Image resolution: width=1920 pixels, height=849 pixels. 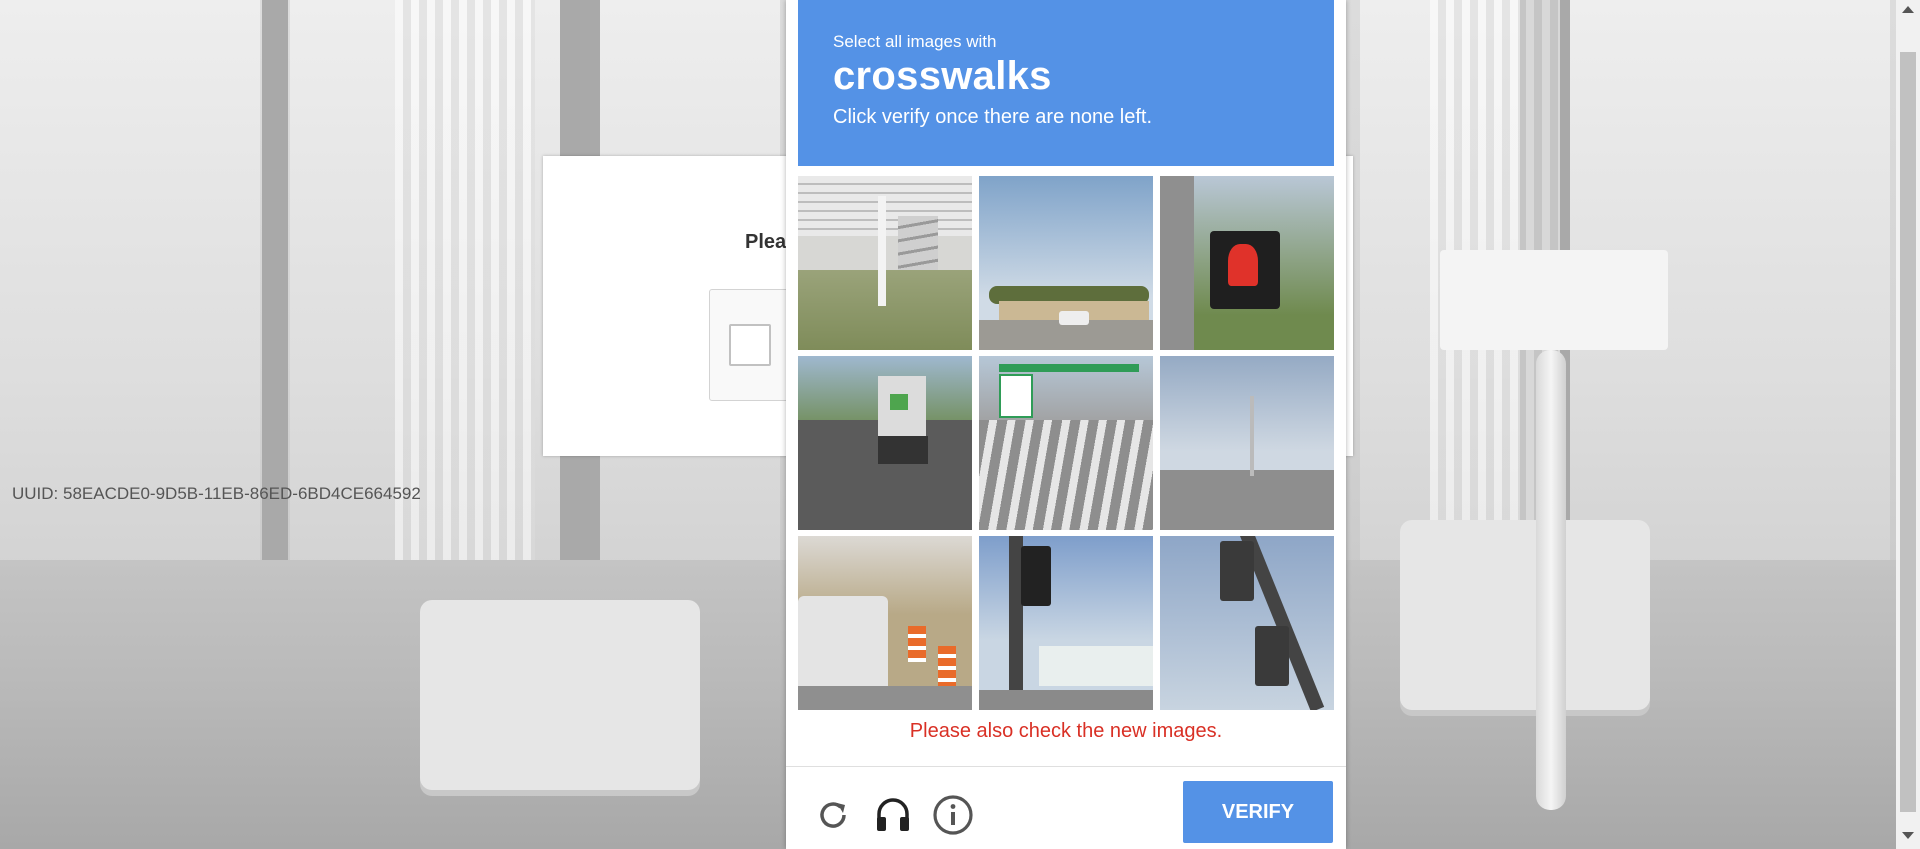 What do you see at coordinates (1258, 812) in the screenshot?
I see `verify-button: VERIFY` at bounding box center [1258, 812].